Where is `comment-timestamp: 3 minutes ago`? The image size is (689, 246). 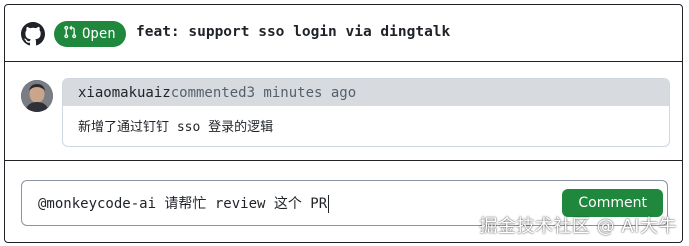
comment-timestamp: 3 minutes ago is located at coordinates (302, 93).